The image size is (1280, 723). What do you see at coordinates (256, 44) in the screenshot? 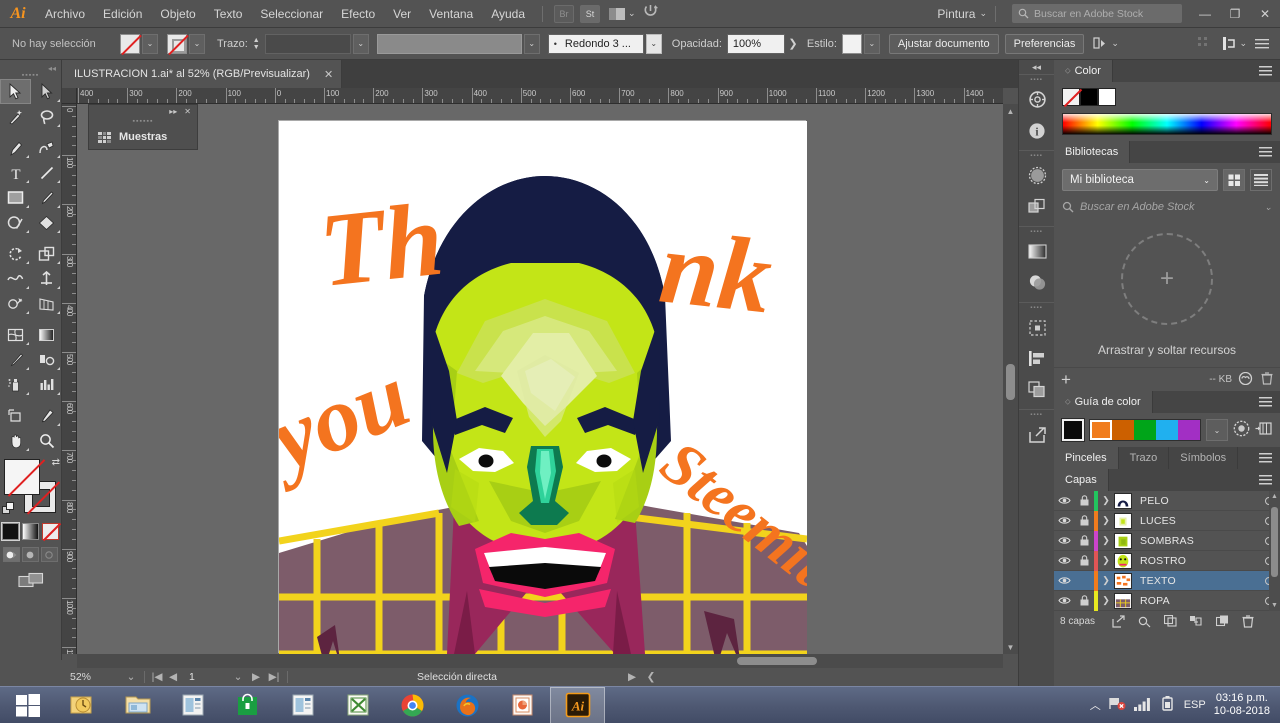
I see `stroke-weight-stepper: ▲ ▼` at bounding box center [256, 44].